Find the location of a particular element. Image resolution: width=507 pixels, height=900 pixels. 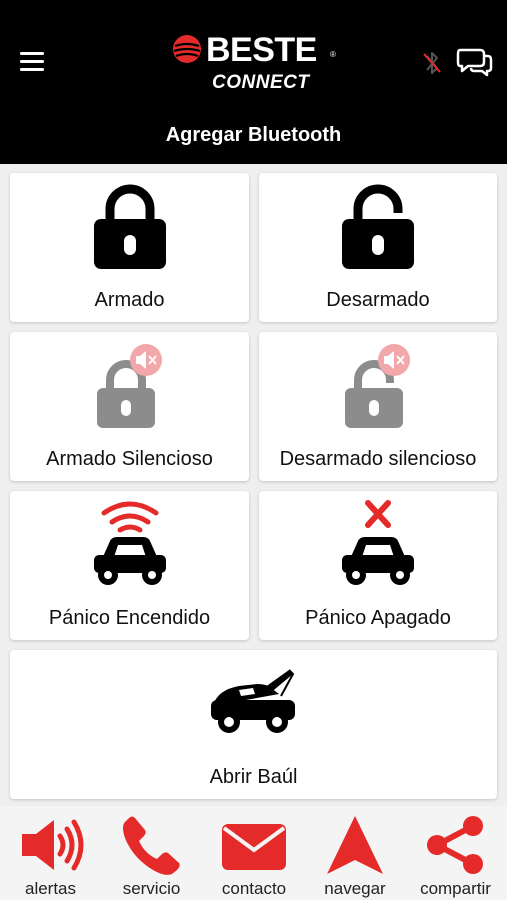

nav-label: contacto is located at coordinates (254, 888).